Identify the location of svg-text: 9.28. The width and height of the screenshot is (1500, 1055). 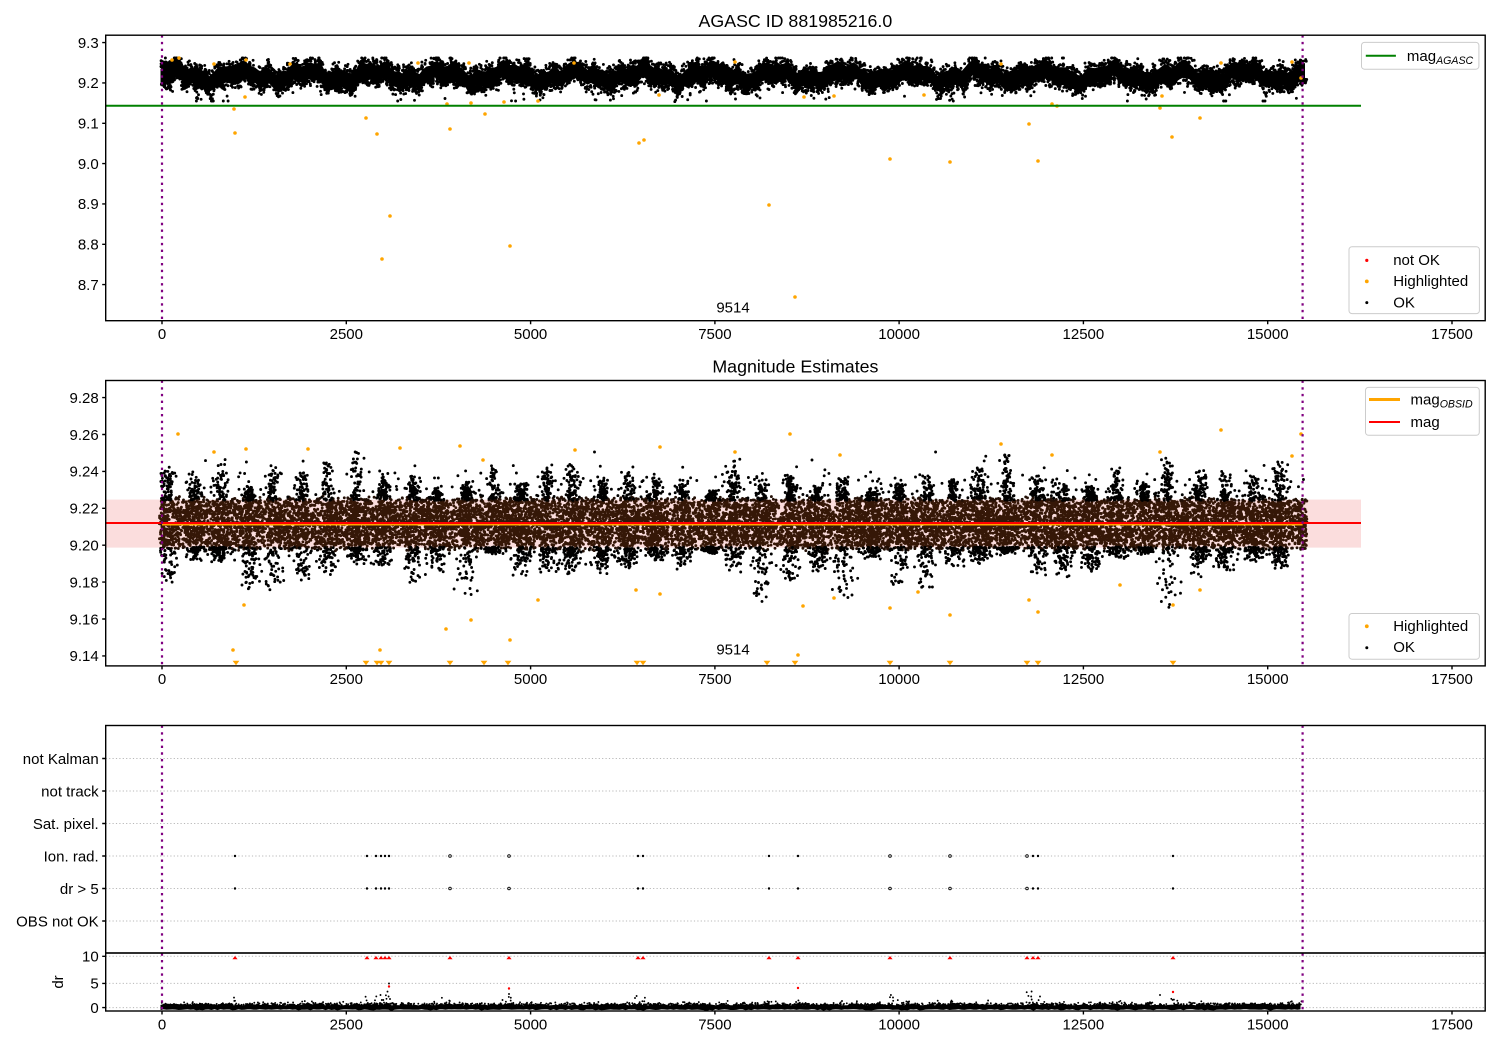
(83, 398).